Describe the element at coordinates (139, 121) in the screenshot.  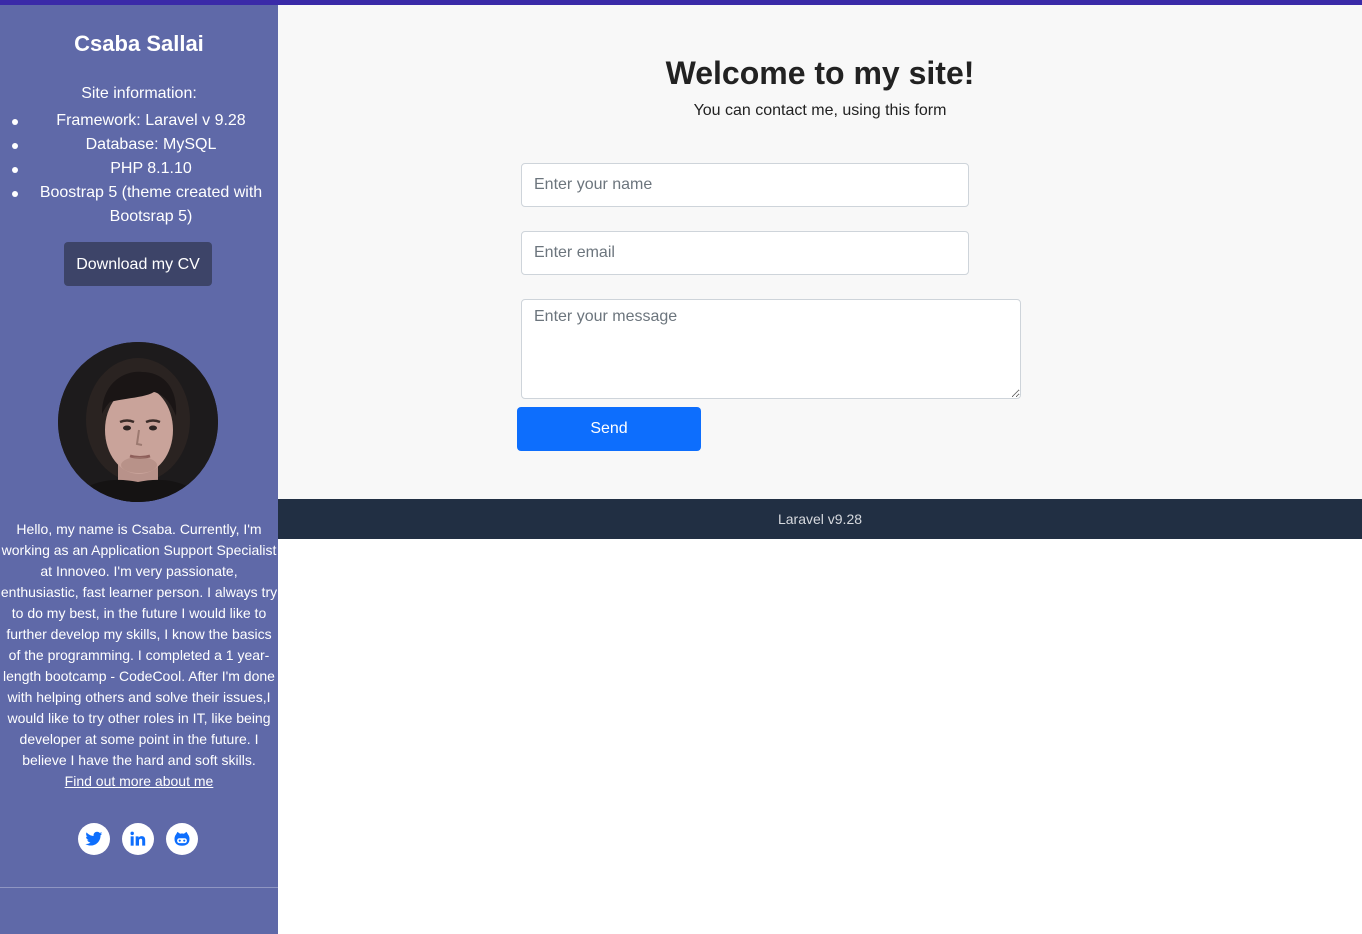
I see `site-info-item: Framework: Laravel v 9.28` at that location.